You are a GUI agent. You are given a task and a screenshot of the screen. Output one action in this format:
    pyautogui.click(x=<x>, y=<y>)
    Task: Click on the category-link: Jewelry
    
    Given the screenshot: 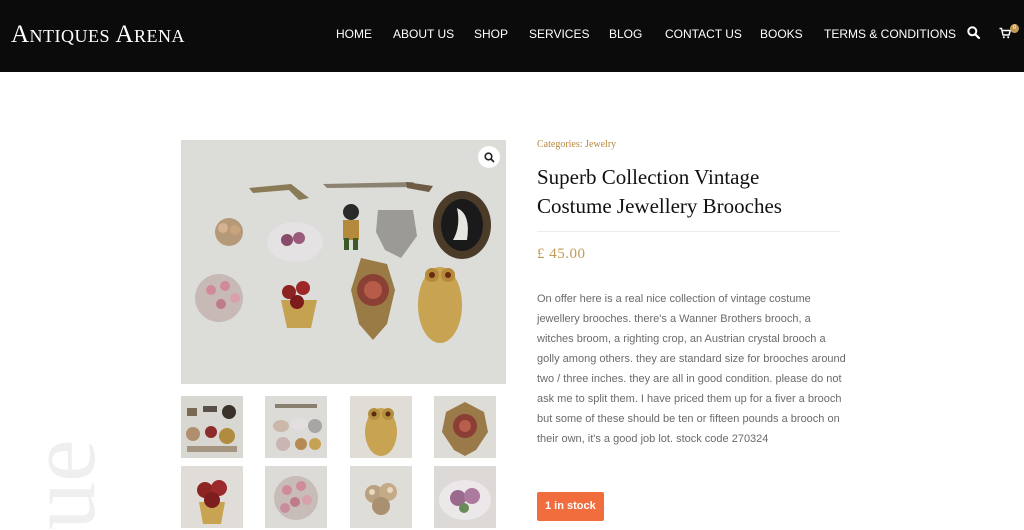 What is the action you would take?
    pyautogui.click(x=600, y=144)
    